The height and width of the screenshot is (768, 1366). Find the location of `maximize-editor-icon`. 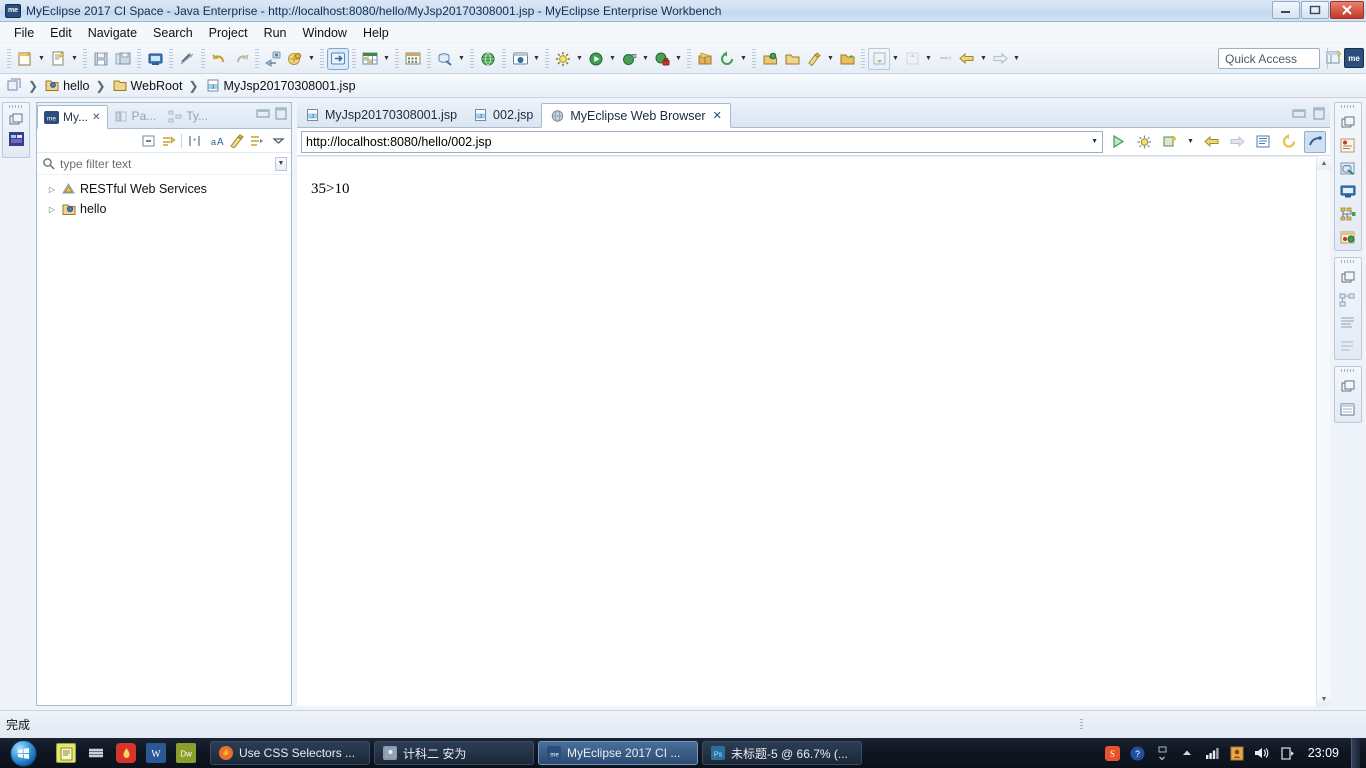

maximize-editor-icon is located at coordinates (1319, 113).